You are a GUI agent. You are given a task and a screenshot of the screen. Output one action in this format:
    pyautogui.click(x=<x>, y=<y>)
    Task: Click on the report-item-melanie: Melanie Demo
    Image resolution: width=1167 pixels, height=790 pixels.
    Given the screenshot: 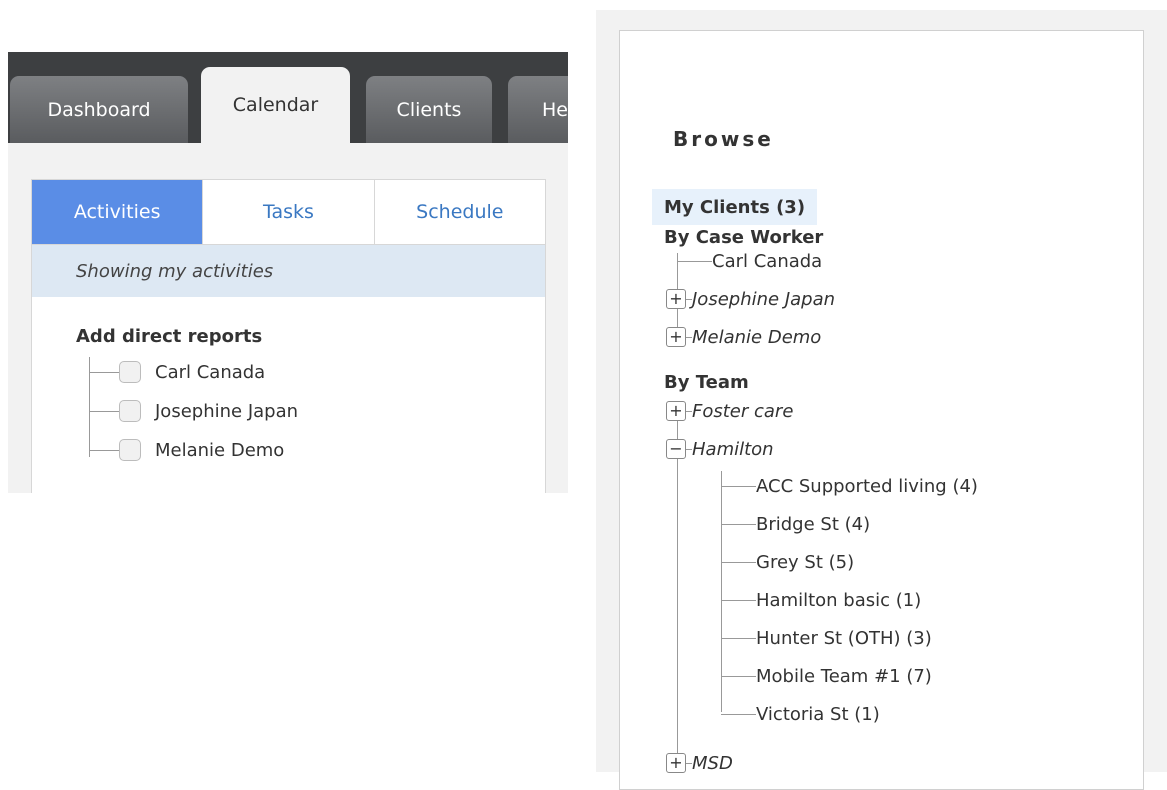 What is the action you would take?
    pyautogui.click(x=186, y=450)
    